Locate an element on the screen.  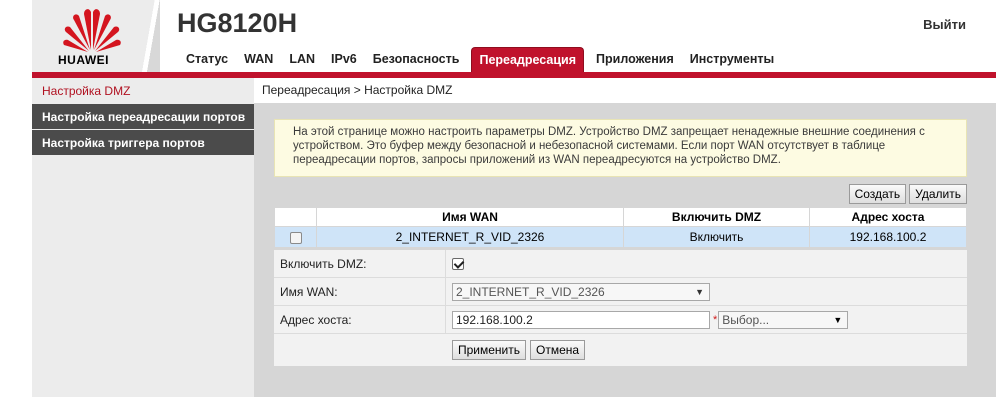
enable-dmz-checkbox is located at coordinates (458, 263).